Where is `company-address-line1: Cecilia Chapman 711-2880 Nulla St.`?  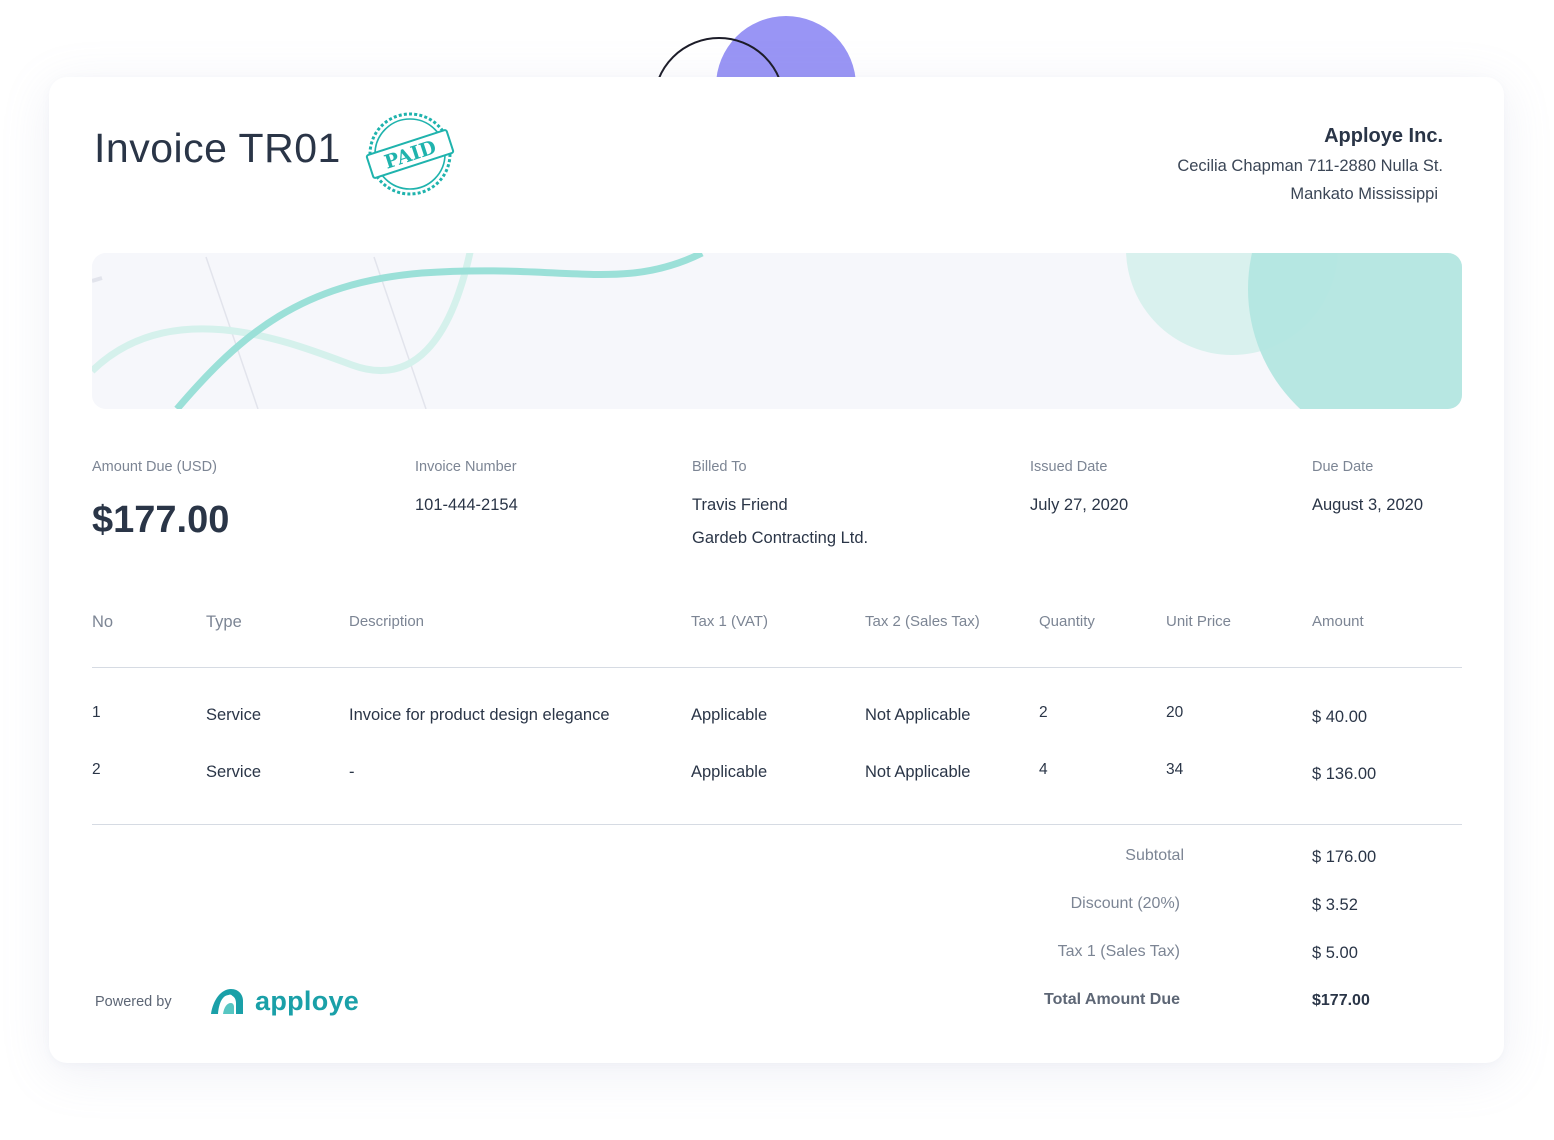 company-address-line1: Cecilia Chapman 711-2880 Nulla St. is located at coordinates (1310, 166).